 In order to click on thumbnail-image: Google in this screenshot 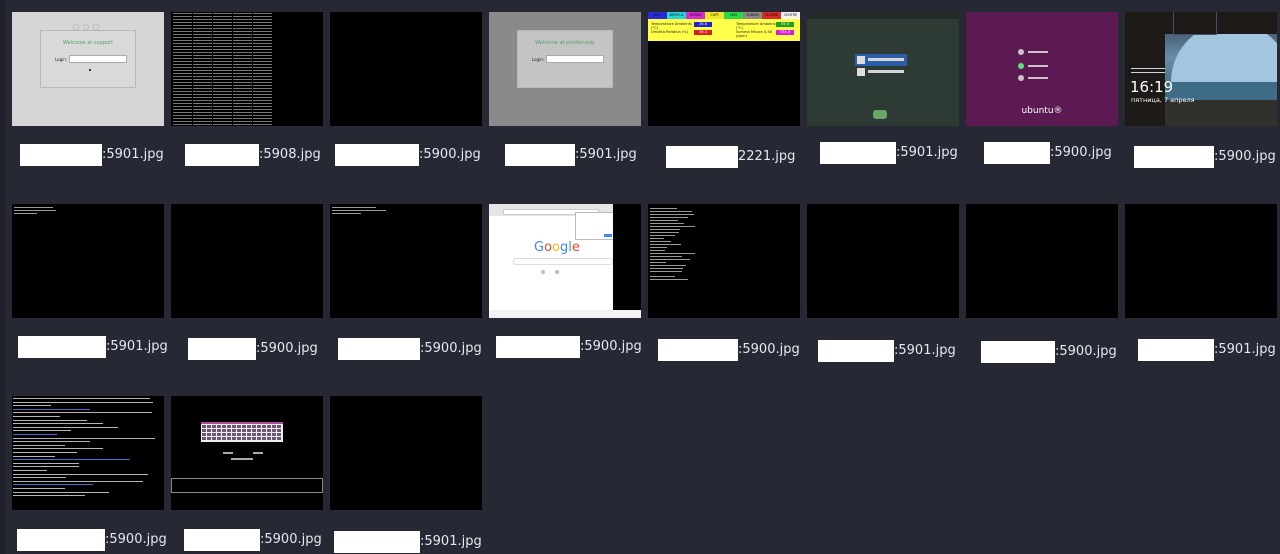, I will do `click(565, 261)`.